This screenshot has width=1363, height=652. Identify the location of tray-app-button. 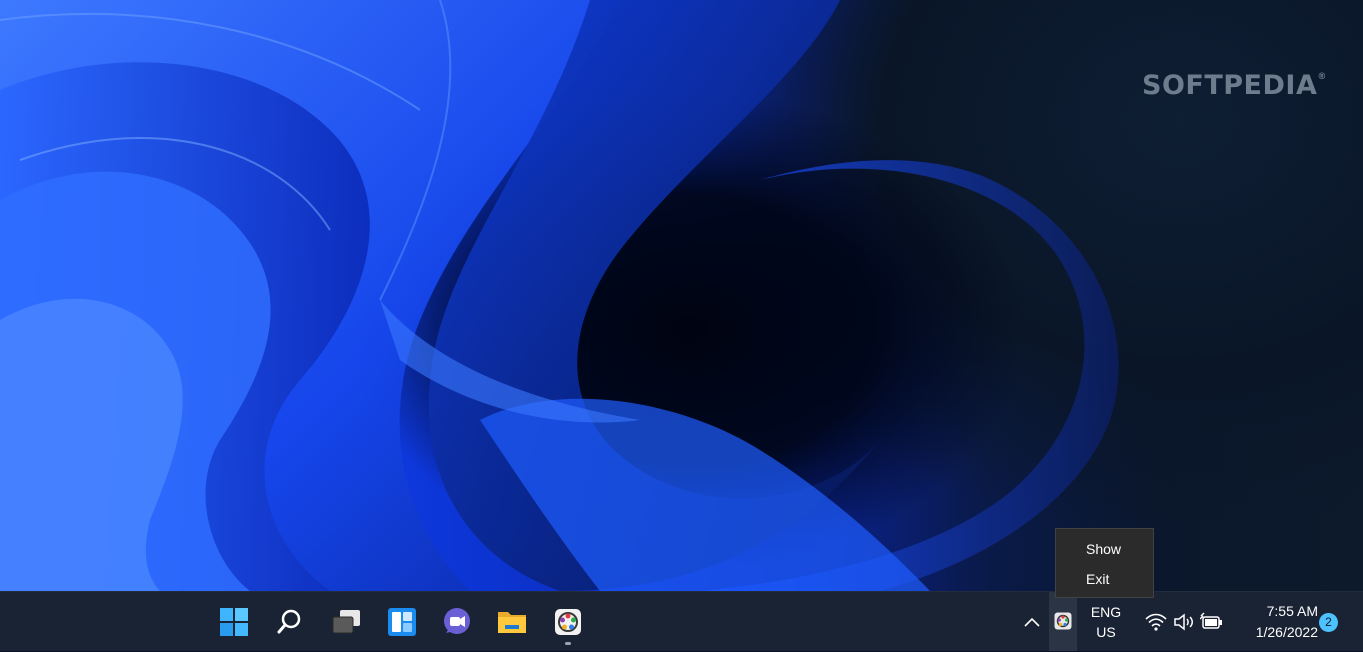
(1063, 621).